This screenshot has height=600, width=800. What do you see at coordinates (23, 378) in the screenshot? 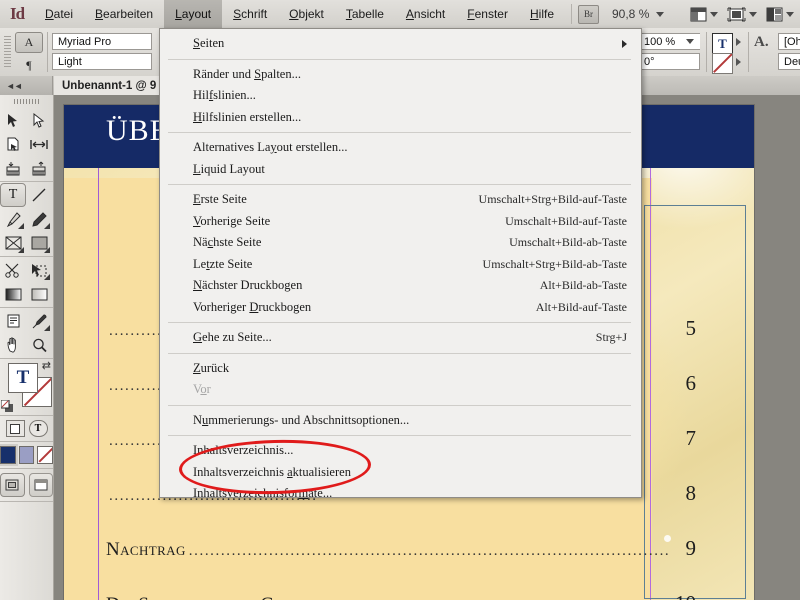
I see `fill-color-box: T` at bounding box center [23, 378].